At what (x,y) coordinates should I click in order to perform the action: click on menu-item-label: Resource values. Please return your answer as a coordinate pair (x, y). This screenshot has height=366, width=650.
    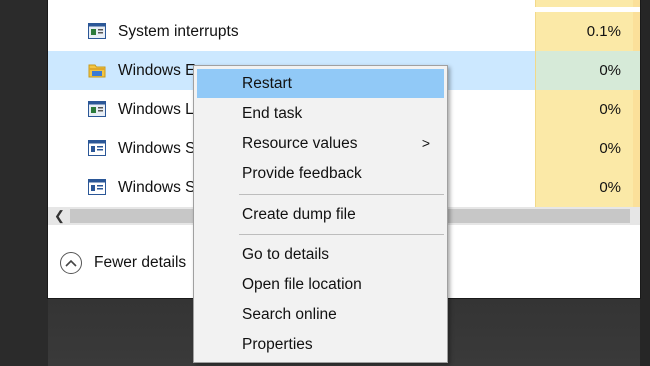
    Looking at the image, I should click on (300, 143).